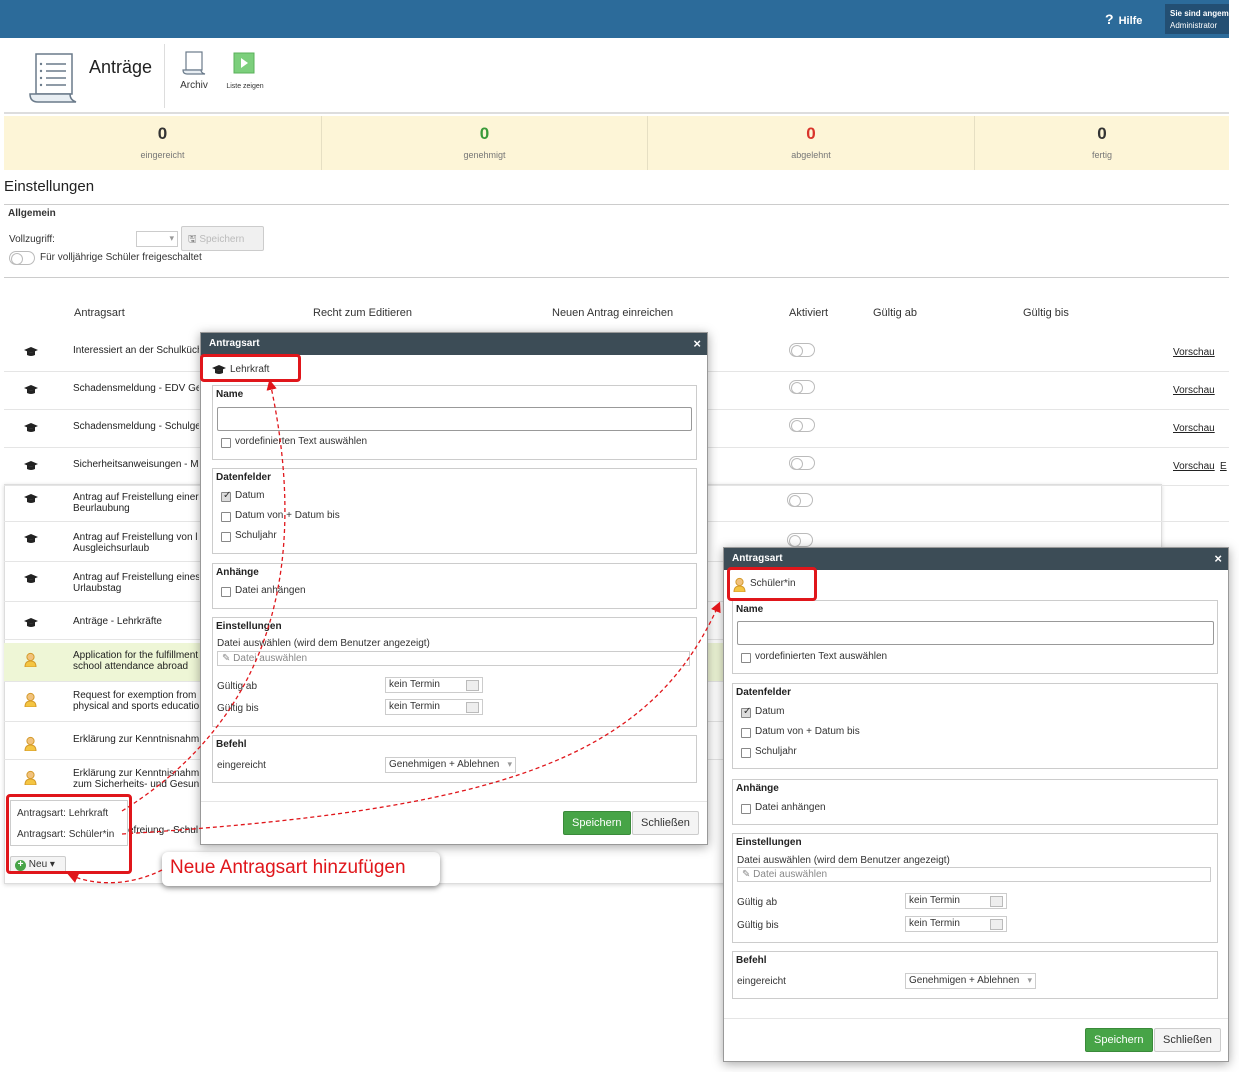 The width and height of the screenshot is (1239, 1072). What do you see at coordinates (203, 595) in the screenshot?
I see `arrow-to-teacher` at bounding box center [203, 595].